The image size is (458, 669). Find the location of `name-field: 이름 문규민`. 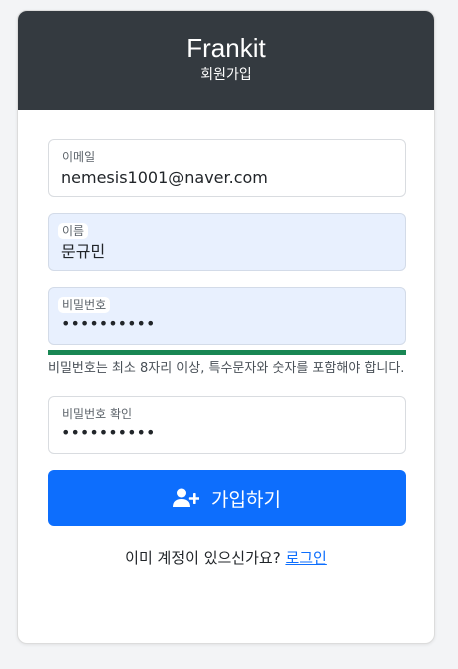

name-field: 이름 문규민 is located at coordinates (227, 242).